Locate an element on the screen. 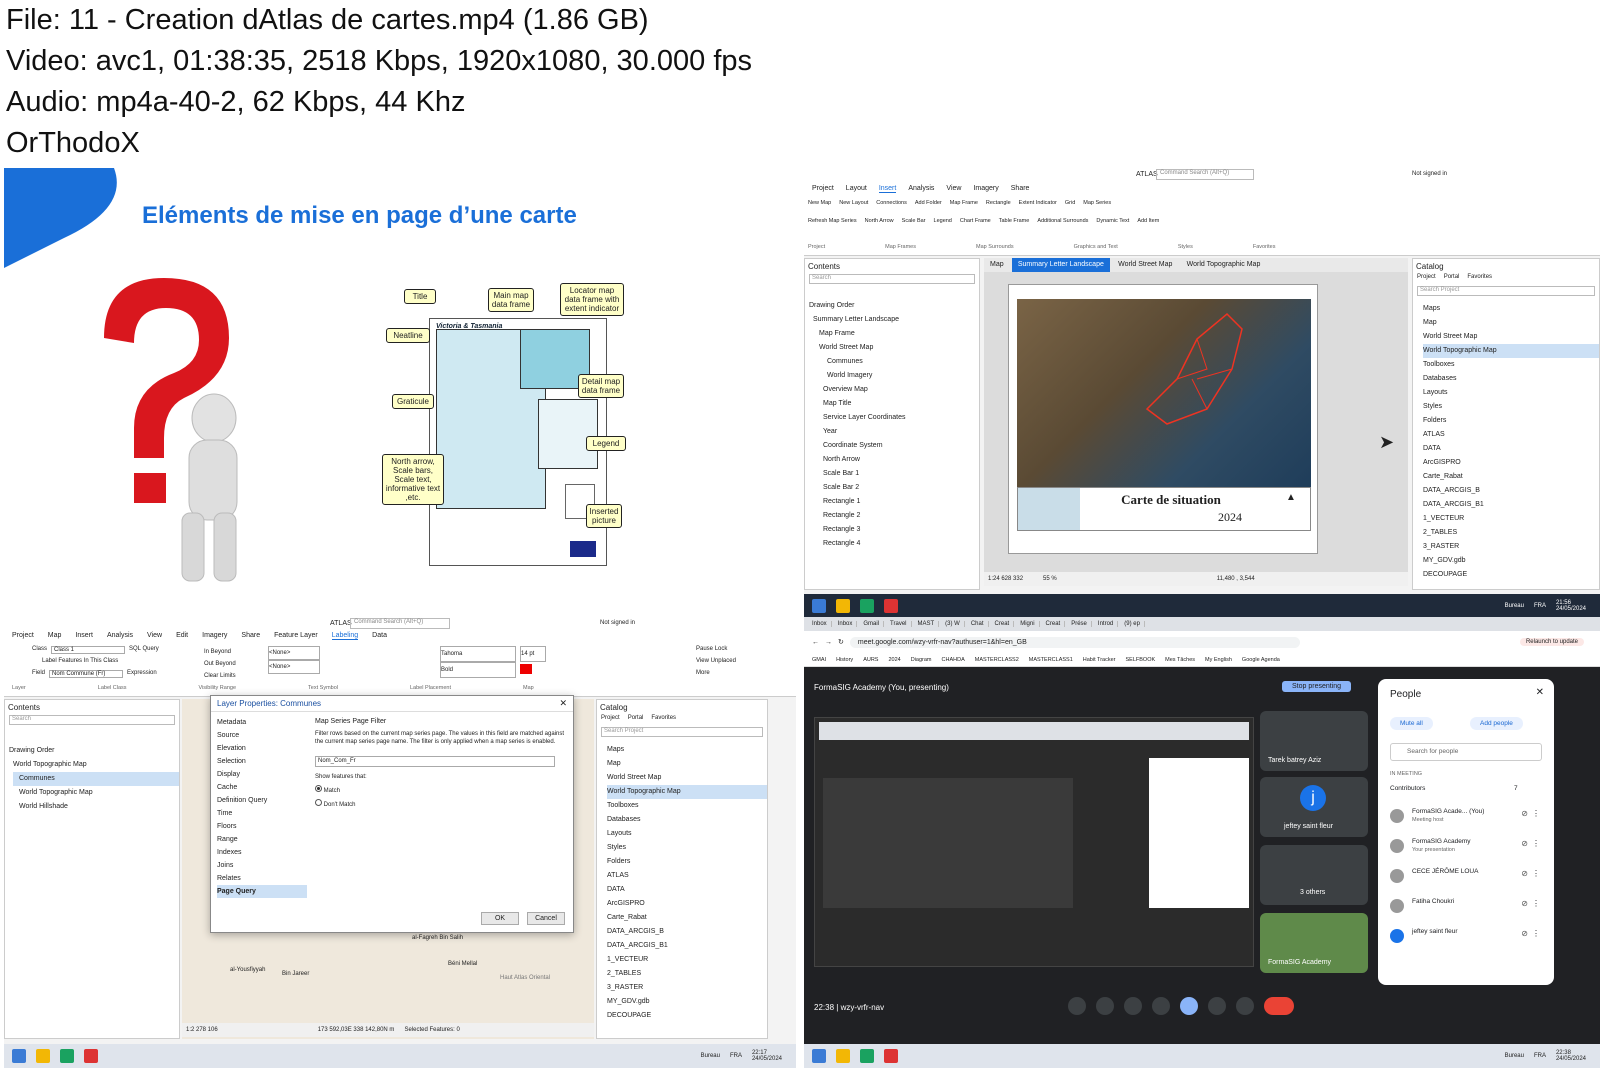 This screenshot has width=1600, height=1068. class-select: Class 1 is located at coordinates (88, 650).